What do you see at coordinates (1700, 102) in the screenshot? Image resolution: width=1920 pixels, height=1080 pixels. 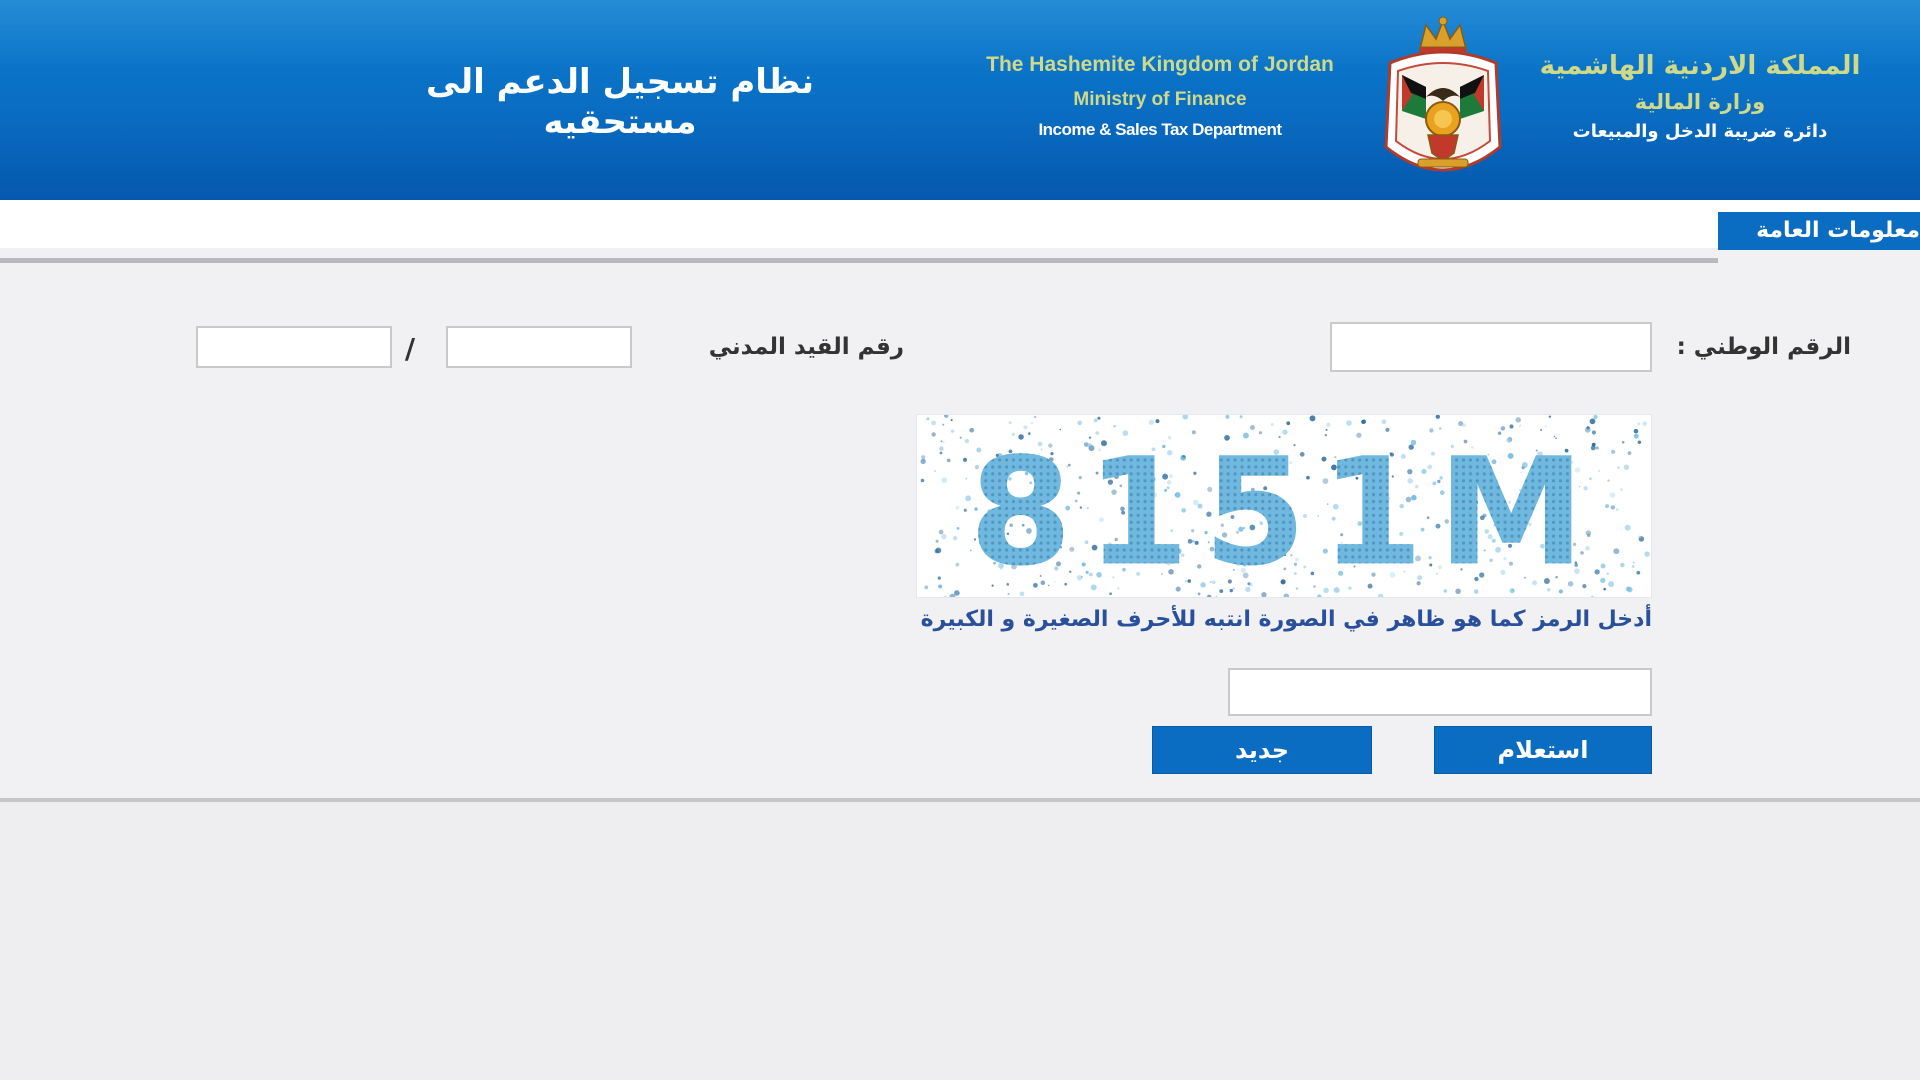 I see `arabic-ministry-name: وزارة المالية` at bounding box center [1700, 102].